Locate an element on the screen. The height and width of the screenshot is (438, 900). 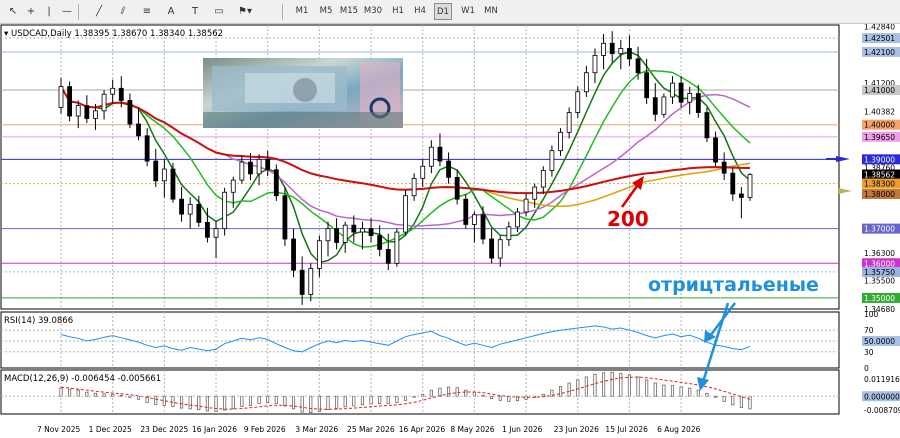
rsi-tick-label: 50.0000 is located at coordinates (879, 341).